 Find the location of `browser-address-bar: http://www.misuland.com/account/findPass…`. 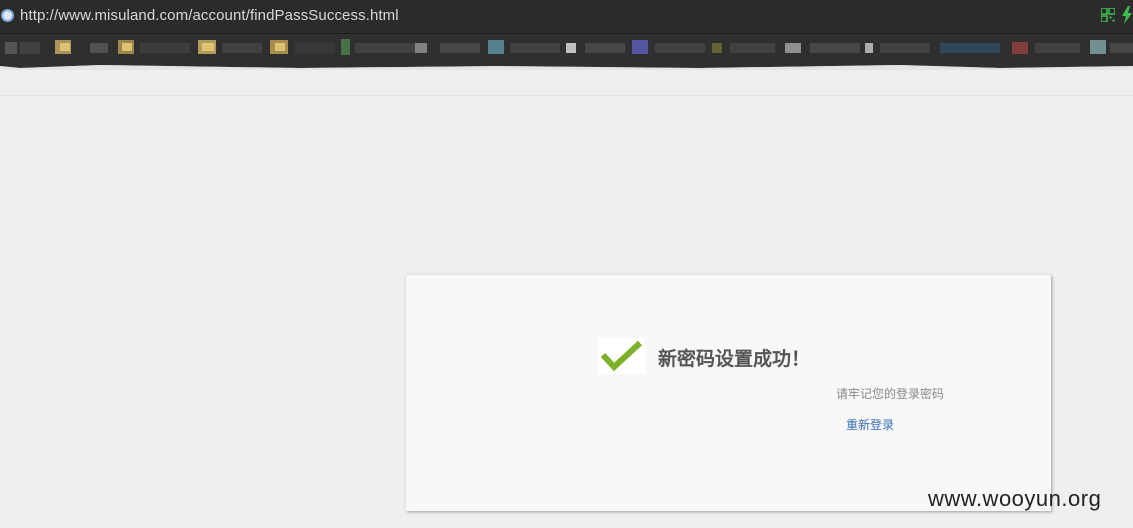

browser-address-bar: http://www.misuland.com/account/findPass… is located at coordinates (566, 17).